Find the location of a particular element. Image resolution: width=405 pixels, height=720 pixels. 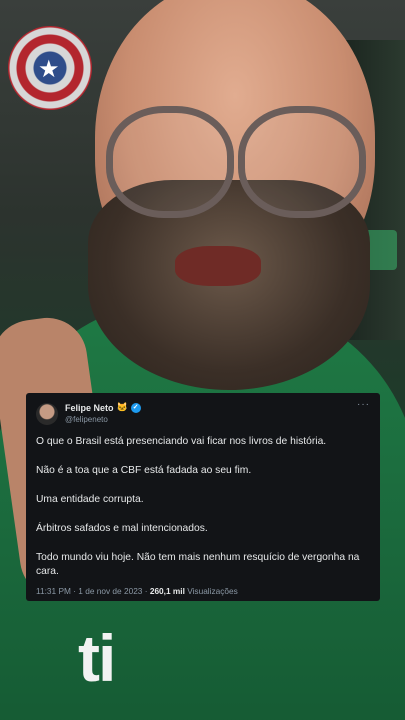

verified-badge-icon: ✓ is located at coordinates (135, 407).